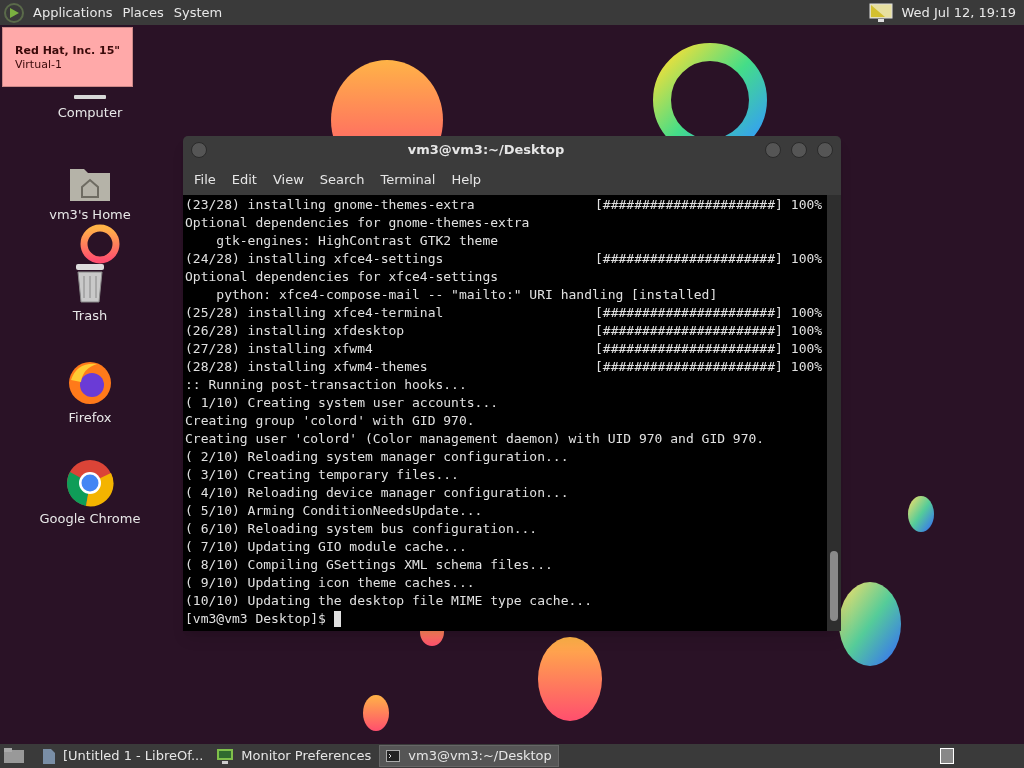  What do you see at coordinates (342, 277) in the screenshot?
I see `terminal-line: Optional dependencies for xfce4-settings` at bounding box center [342, 277].